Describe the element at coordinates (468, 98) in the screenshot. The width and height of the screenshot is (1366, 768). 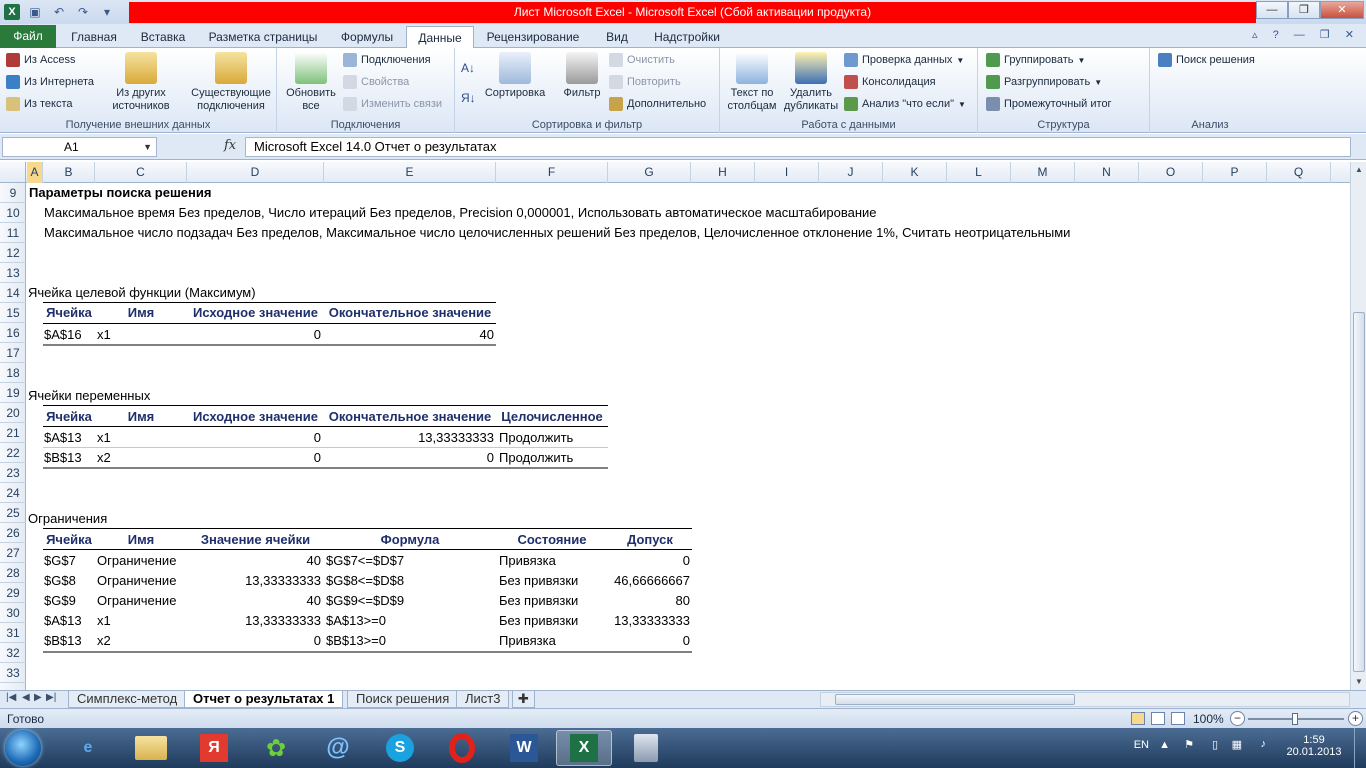
I see `sort-za-button: Я↓` at that location.